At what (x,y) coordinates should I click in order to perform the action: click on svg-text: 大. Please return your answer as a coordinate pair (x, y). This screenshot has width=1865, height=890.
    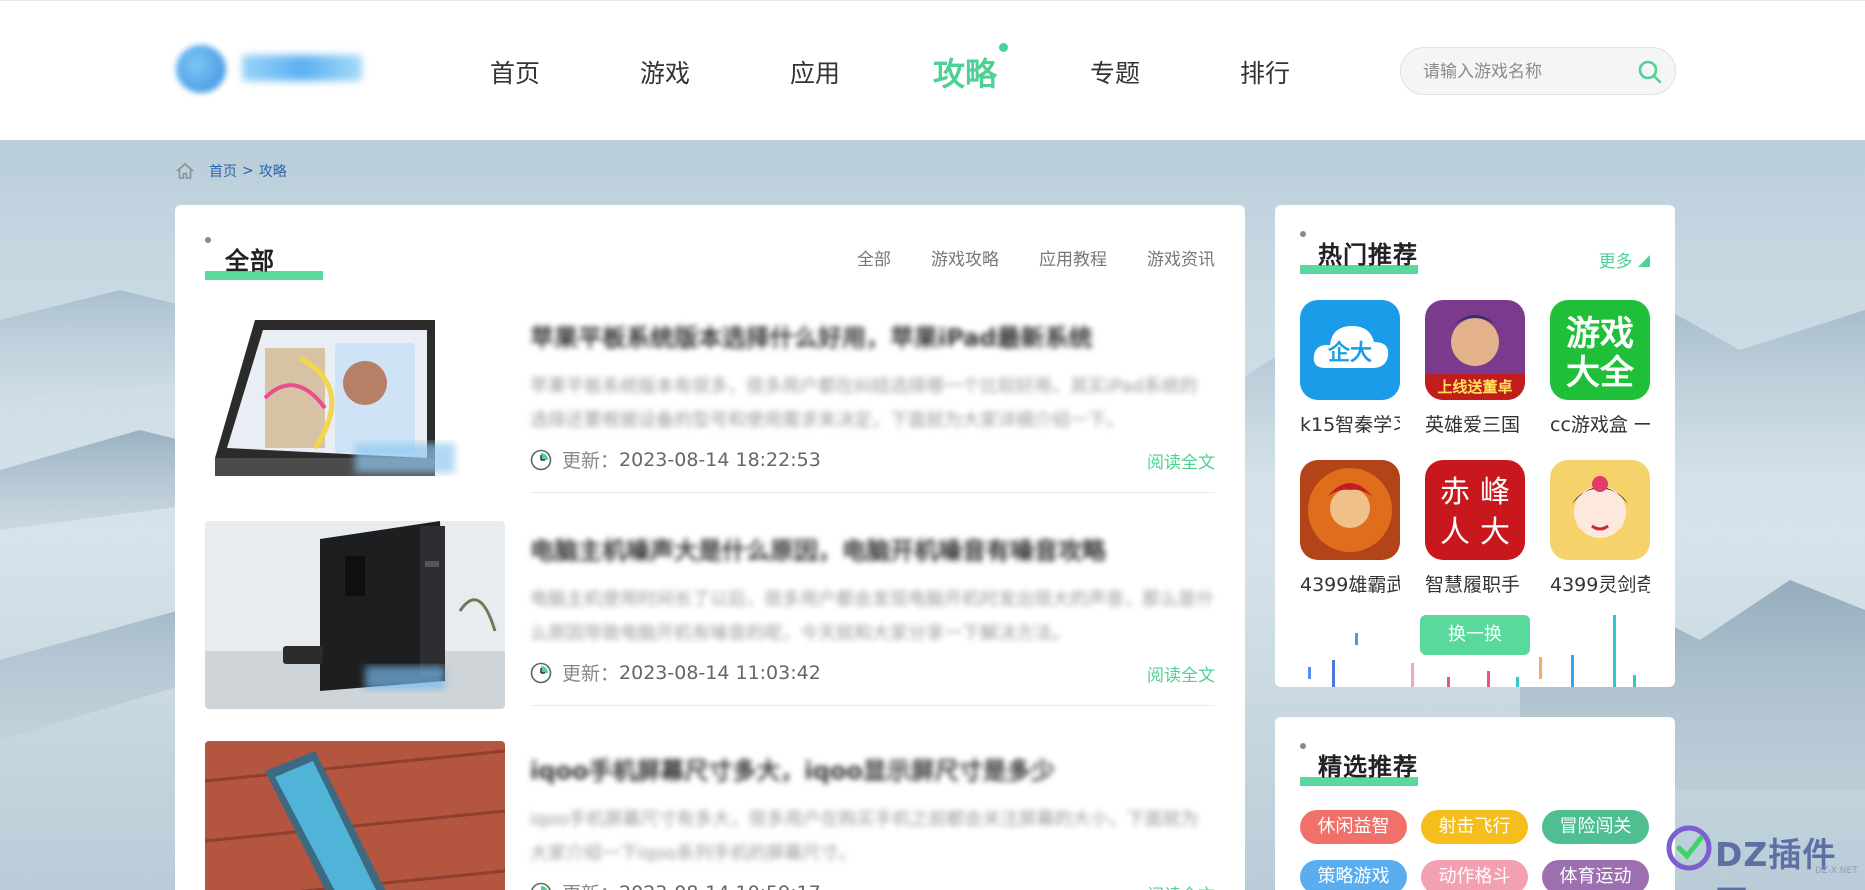
    Looking at the image, I should click on (1495, 532).